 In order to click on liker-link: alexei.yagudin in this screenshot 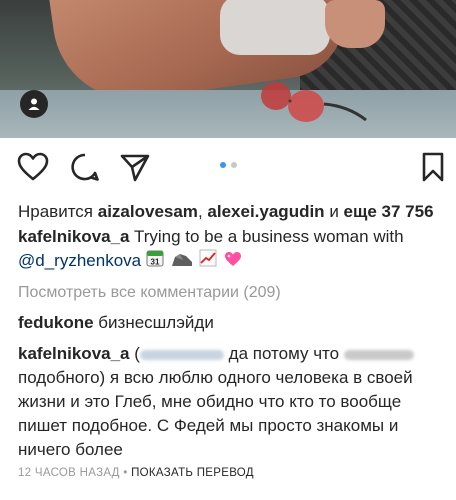, I will do `click(265, 211)`.